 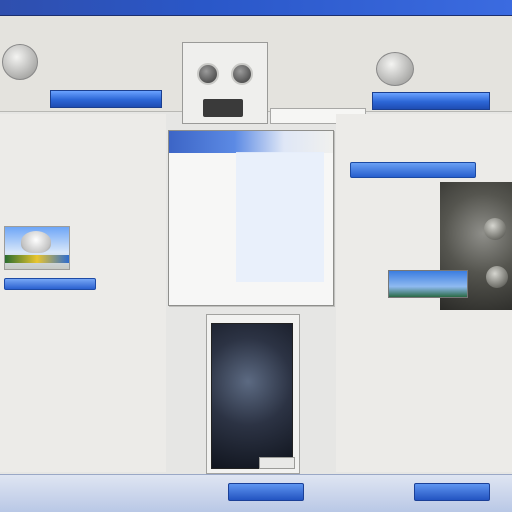 I want to click on header-blue-bar-right, so click(x=431, y=101).